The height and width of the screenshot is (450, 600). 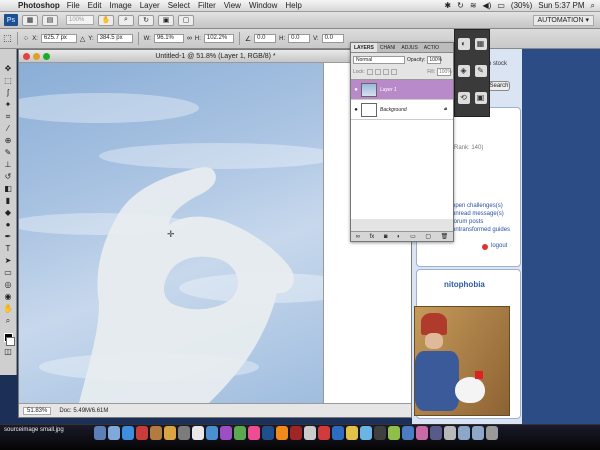 What do you see at coordinates (207, 5) in the screenshot?
I see `menu-filter: Filter` at bounding box center [207, 5].